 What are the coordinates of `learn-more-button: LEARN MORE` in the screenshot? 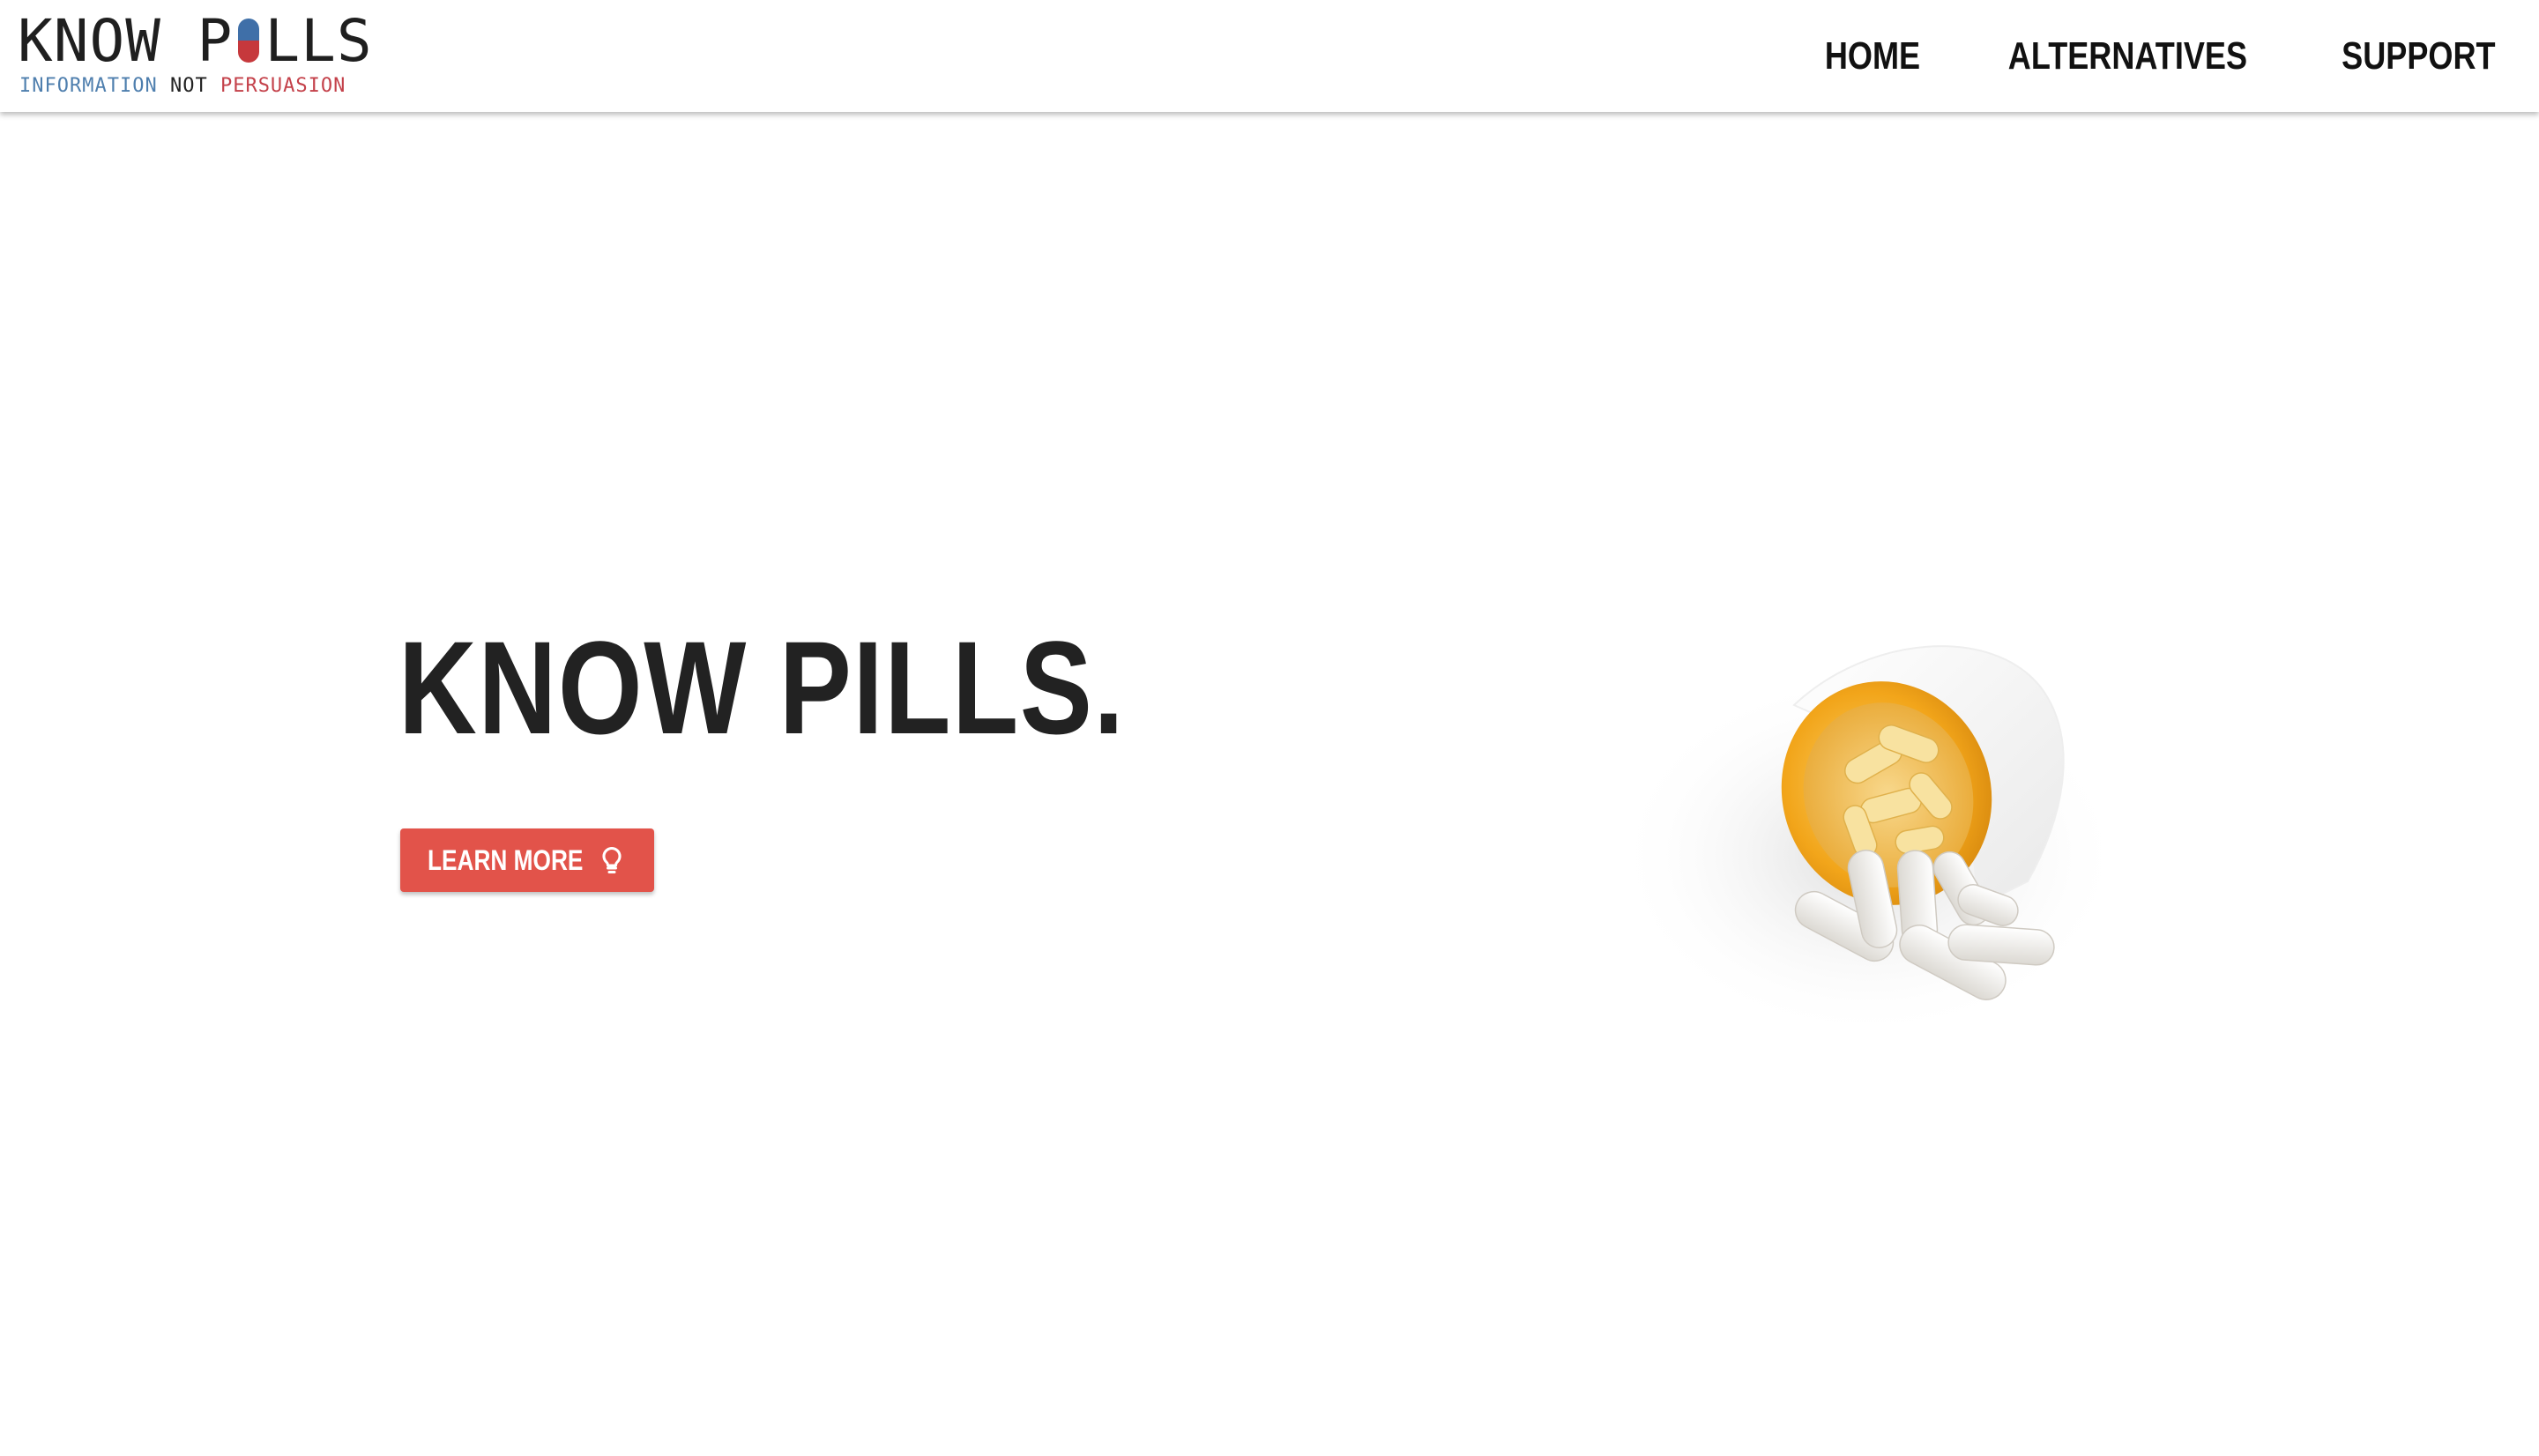 It's located at (527, 860).